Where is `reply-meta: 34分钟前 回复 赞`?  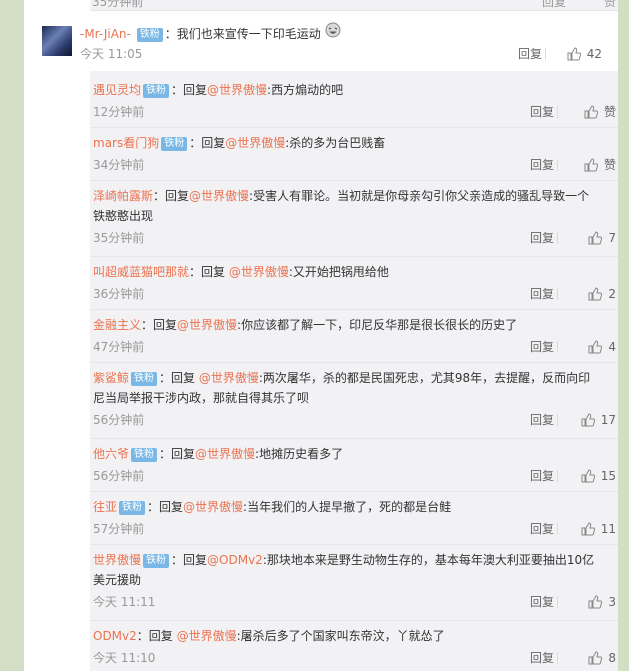 reply-meta: 34分钟前 回复 赞 is located at coordinates (354, 165).